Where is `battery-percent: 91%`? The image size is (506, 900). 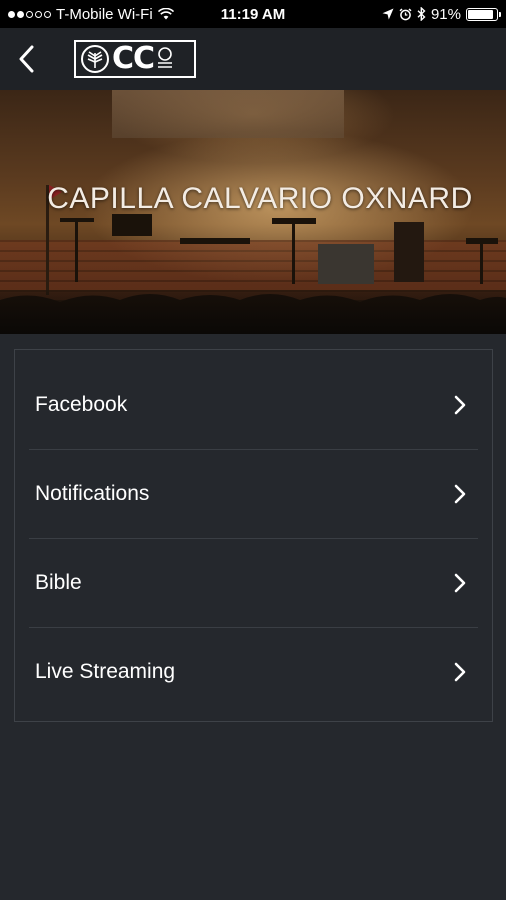 battery-percent: 91% is located at coordinates (445, 14).